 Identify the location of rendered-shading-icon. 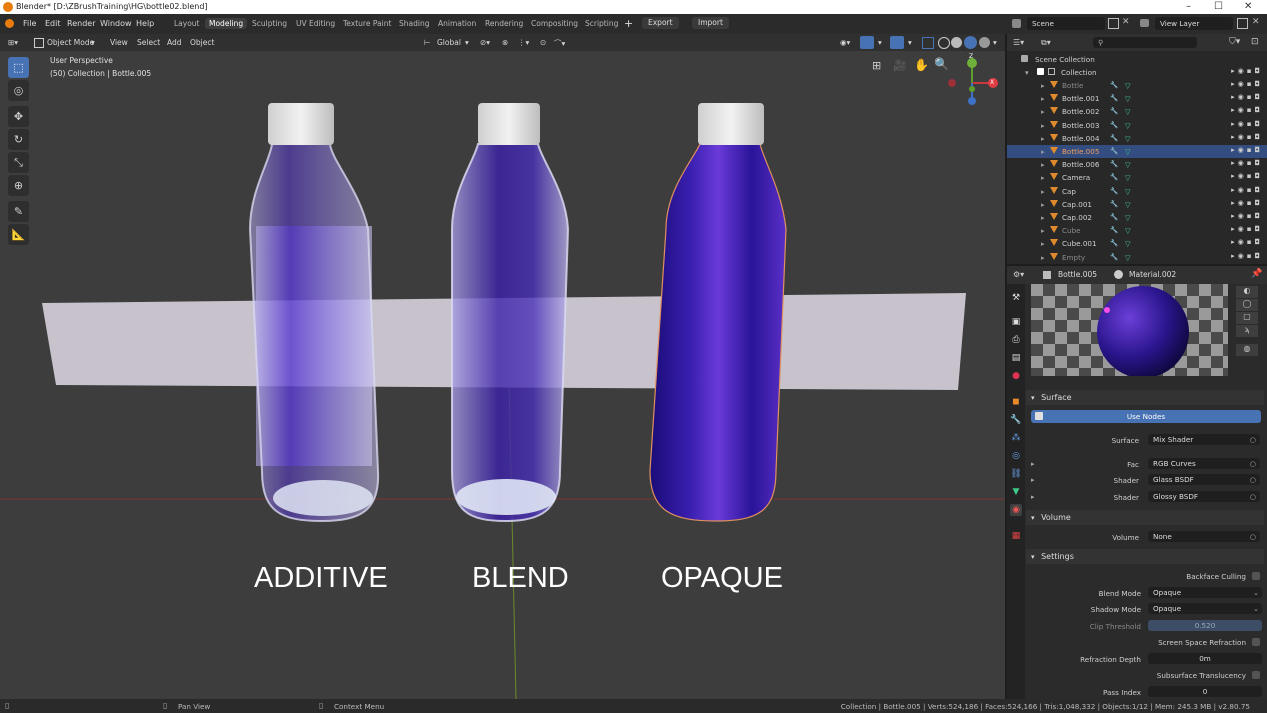
(984, 42).